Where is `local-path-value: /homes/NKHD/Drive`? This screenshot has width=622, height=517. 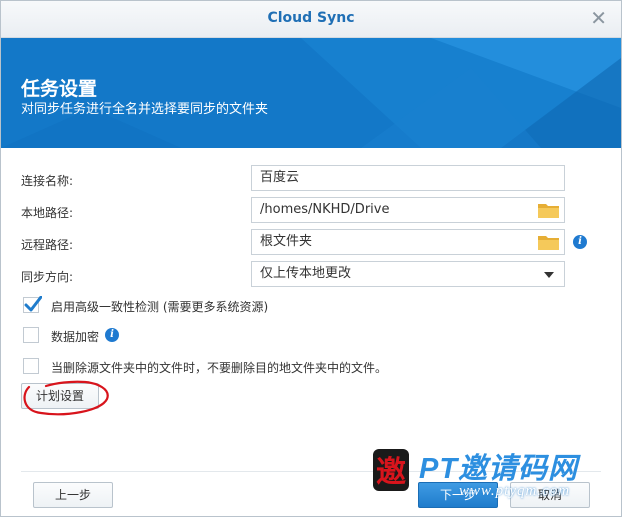
local-path-value: /homes/NKHD/Drive is located at coordinates (325, 209).